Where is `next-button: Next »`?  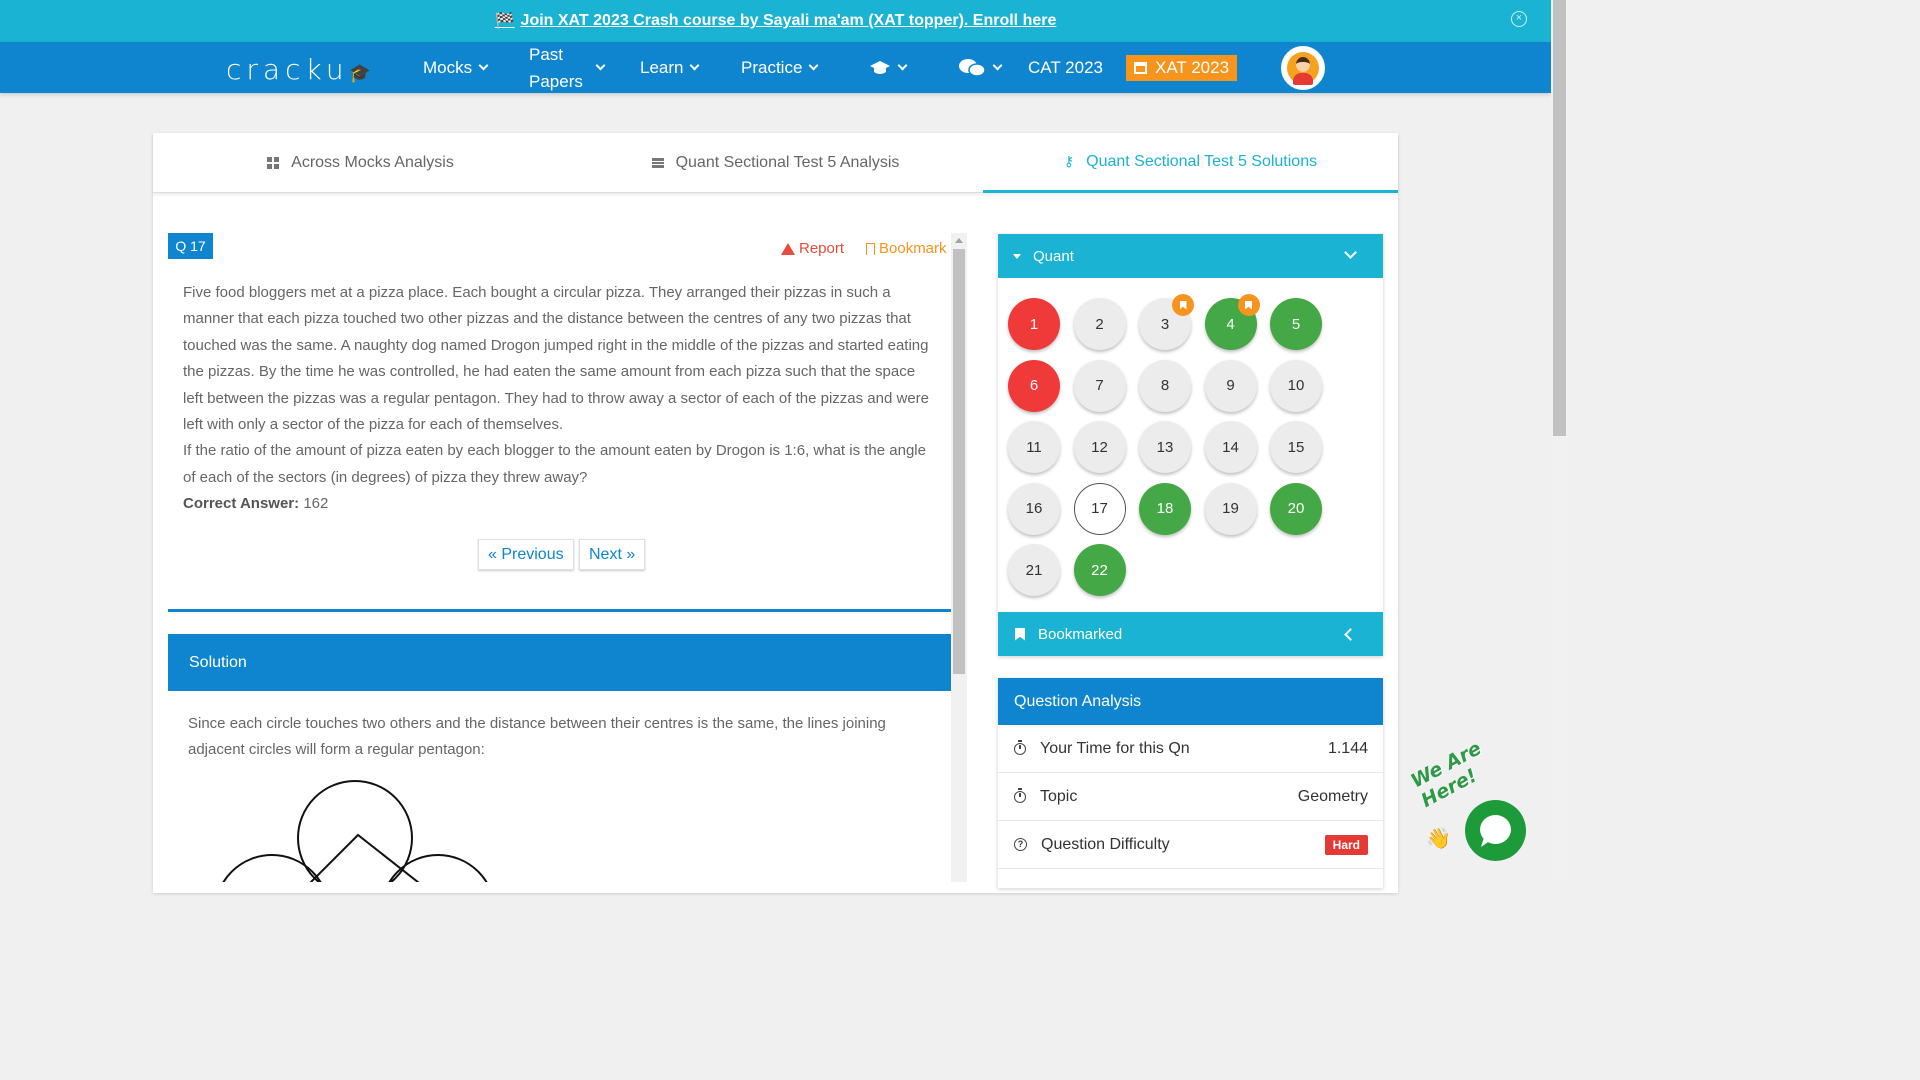 next-button: Next » is located at coordinates (612, 554).